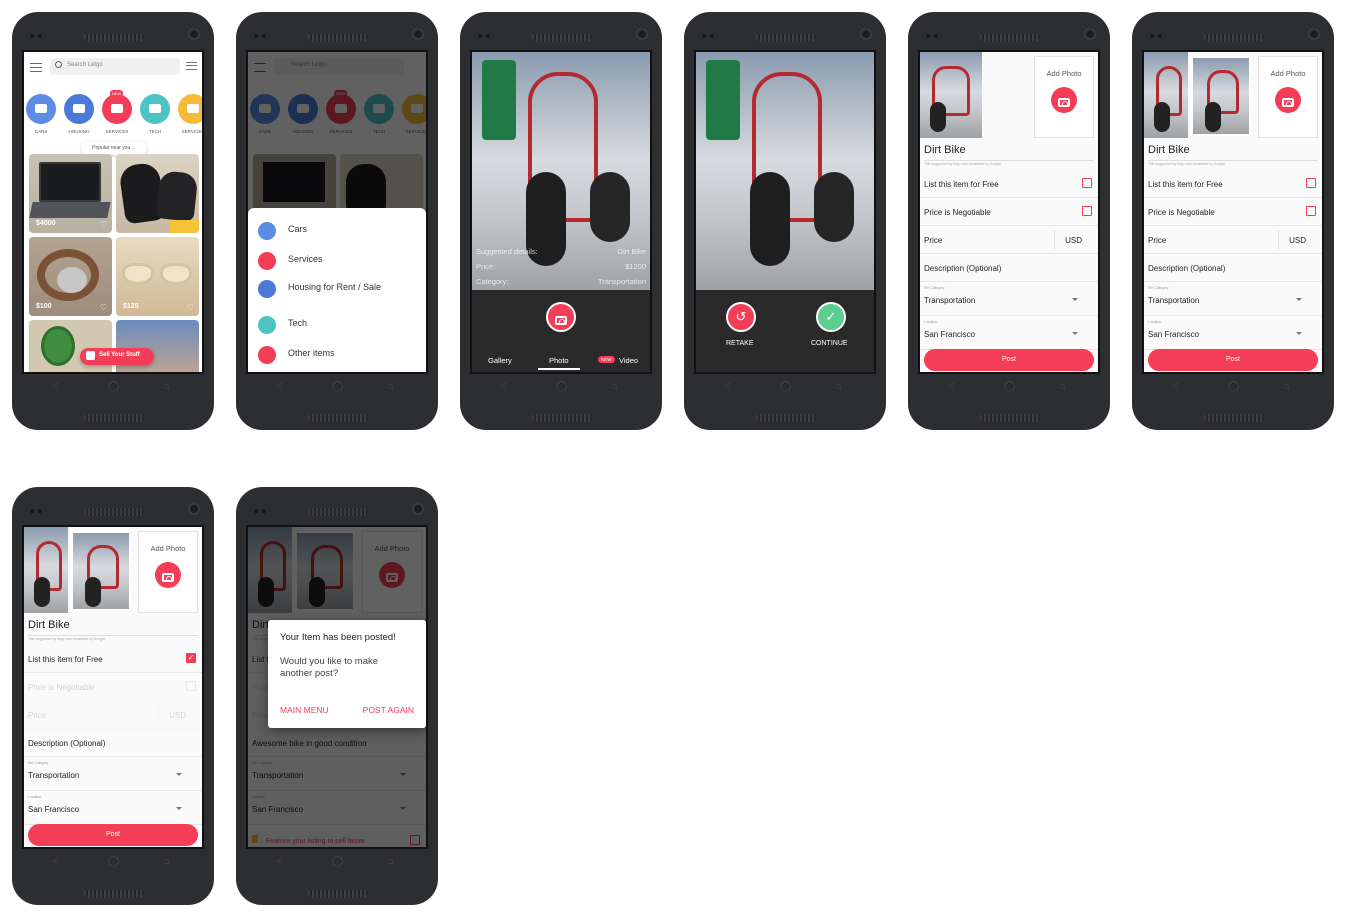 The height and width of the screenshot is (919, 1346). What do you see at coordinates (36, 67) in the screenshot?
I see `menu-icon` at bounding box center [36, 67].